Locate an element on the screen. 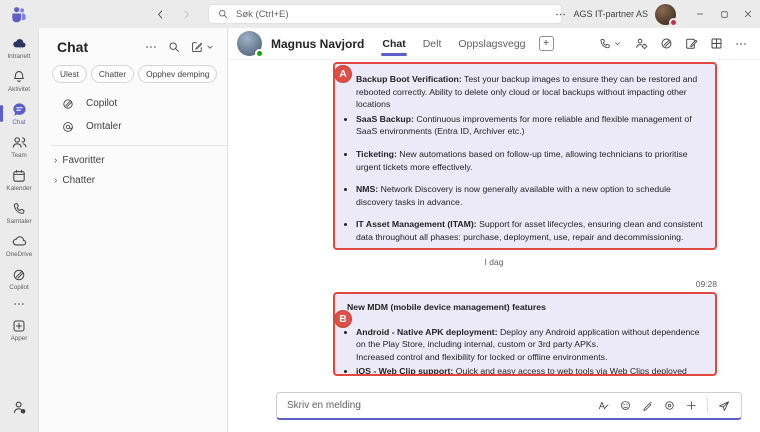  people-icon is located at coordinates (19, 142).